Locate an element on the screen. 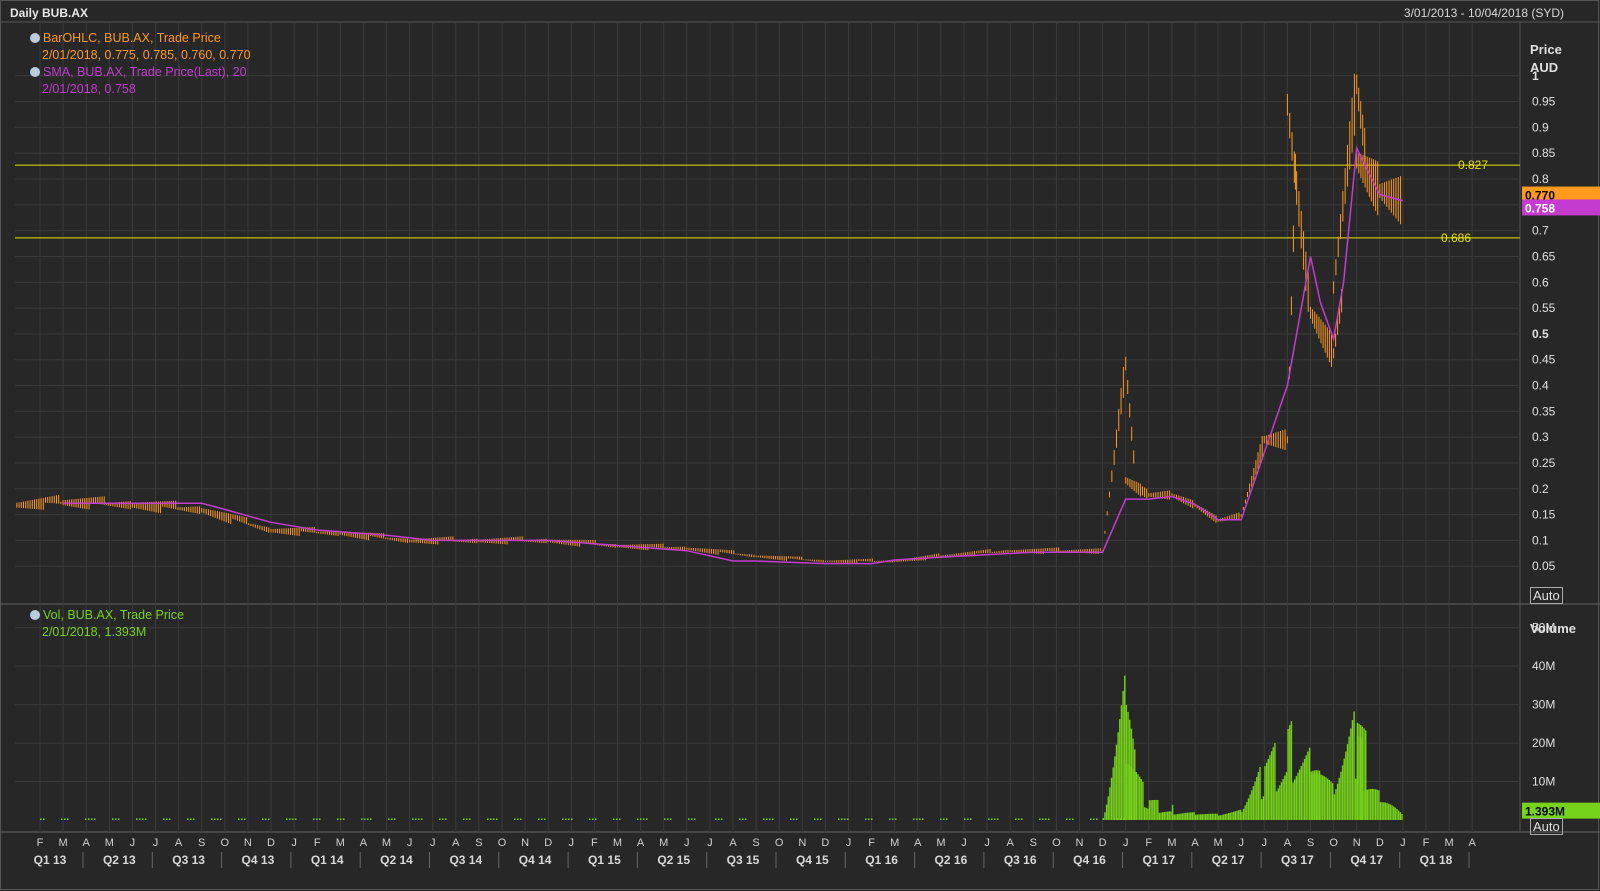 The image size is (1600, 891). price-tick-label: 0.25 is located at coordinates (1544, 463).